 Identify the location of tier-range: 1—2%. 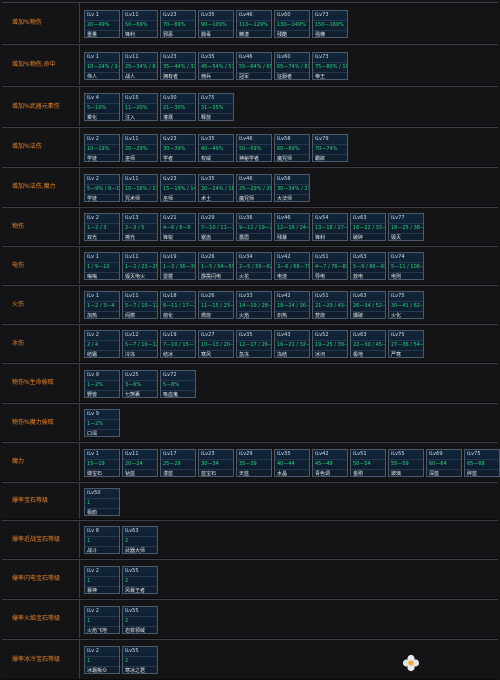
(102, 424).